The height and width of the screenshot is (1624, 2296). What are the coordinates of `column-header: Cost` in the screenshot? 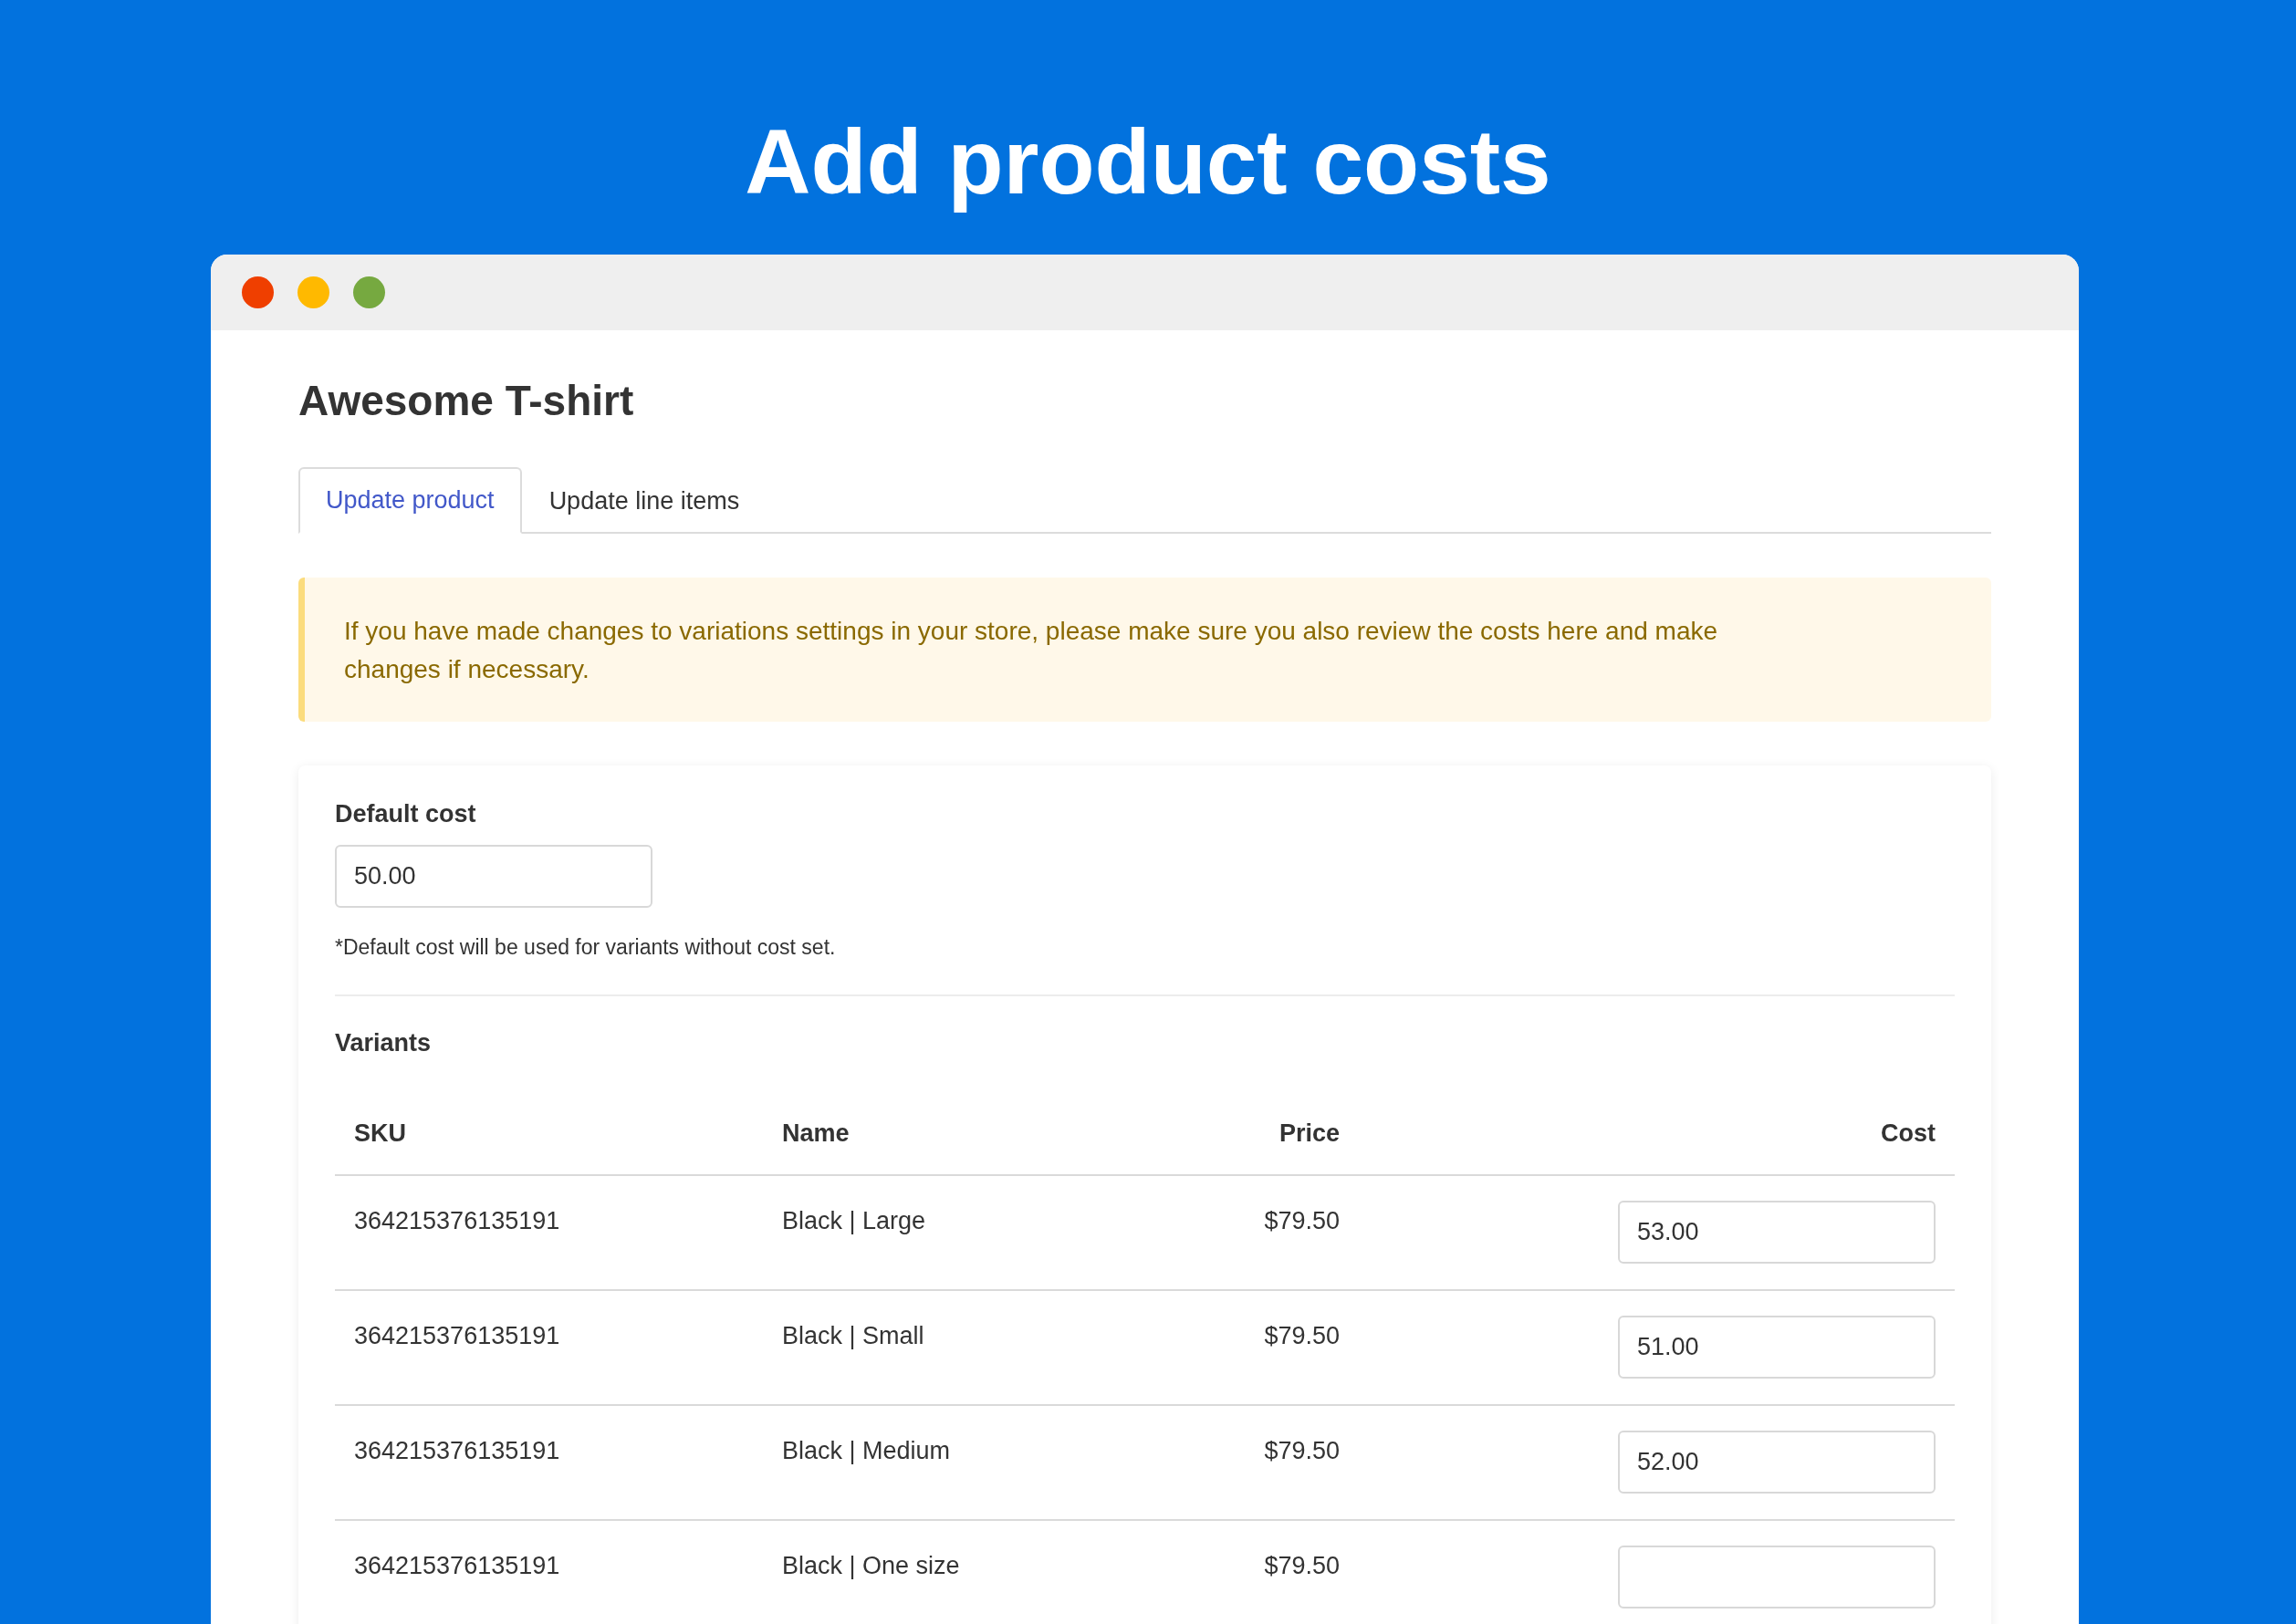 It's located at (1657, 1134).